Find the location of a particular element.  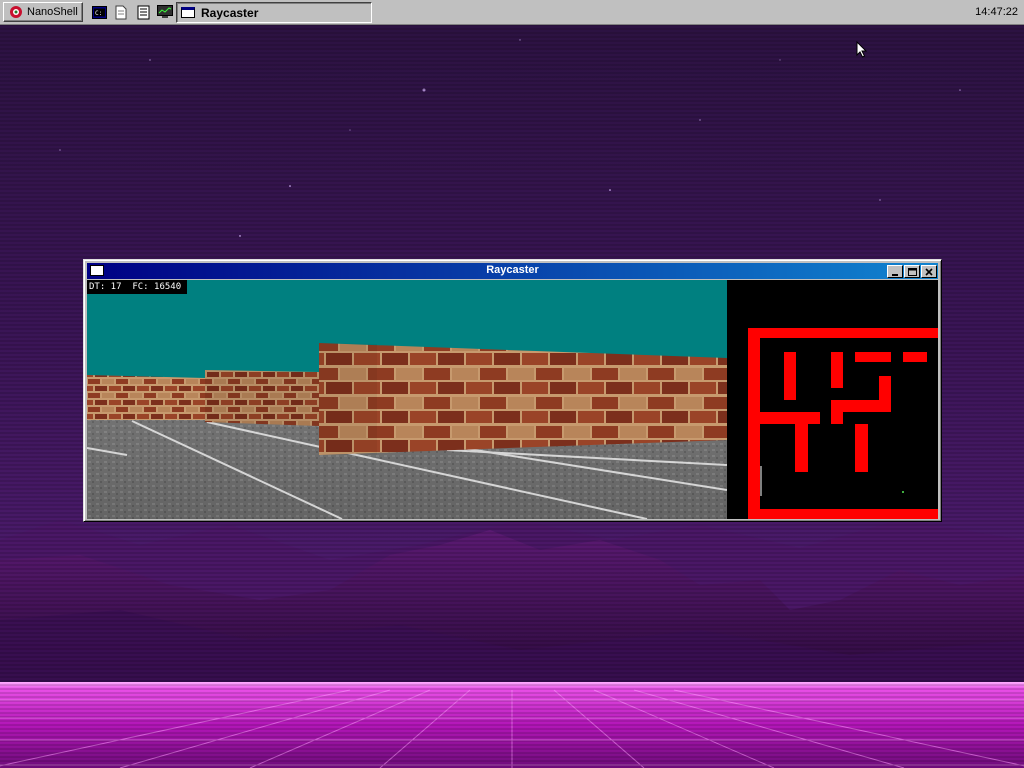

start-label: NanoShell is located at coordinates (52, 12).